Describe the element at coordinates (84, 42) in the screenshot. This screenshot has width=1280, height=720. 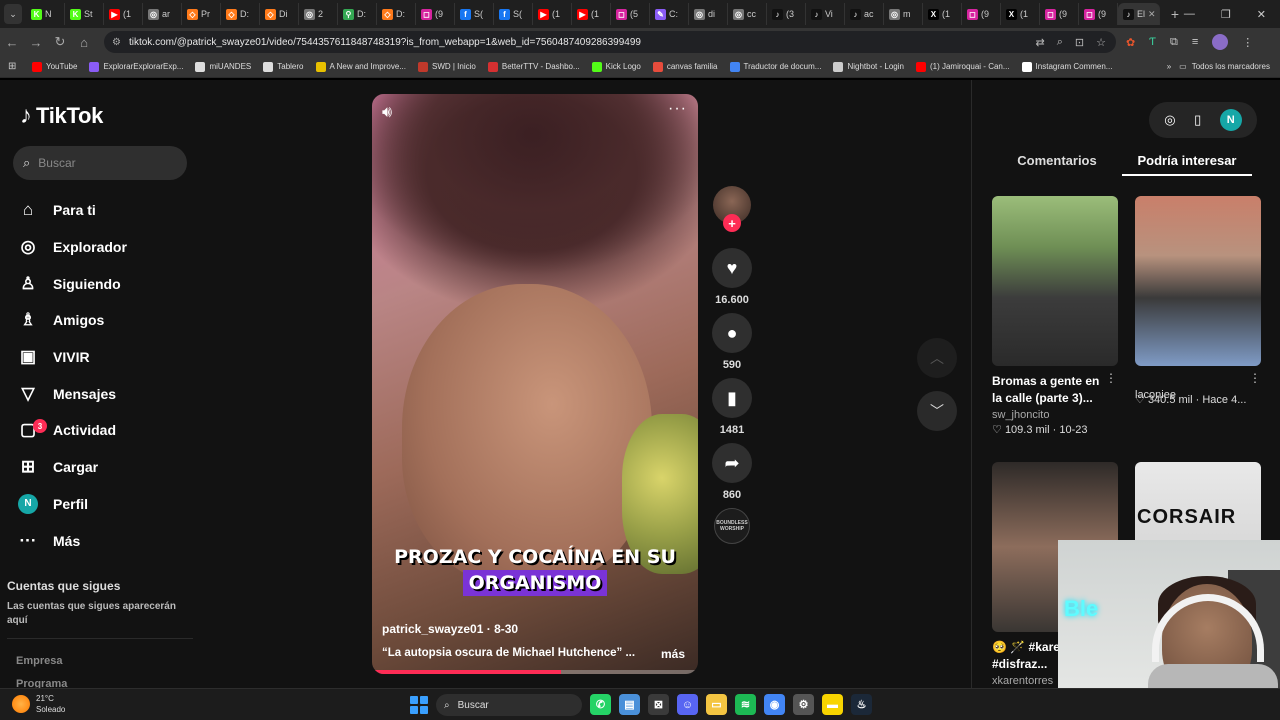
I see `home-icon: ⌂` at that location.